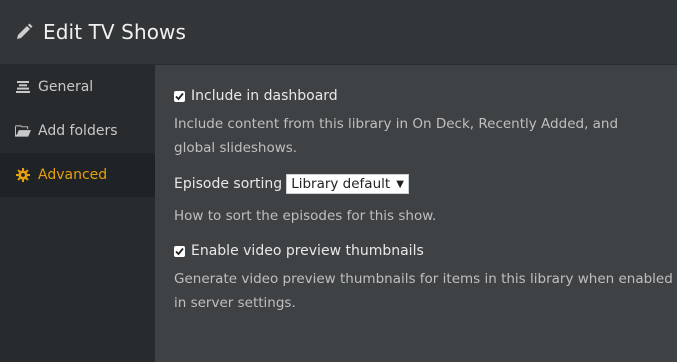 This screenshot has height=362, width=677. I want to click on caret-down-icon: ▼, so click(400, 184).